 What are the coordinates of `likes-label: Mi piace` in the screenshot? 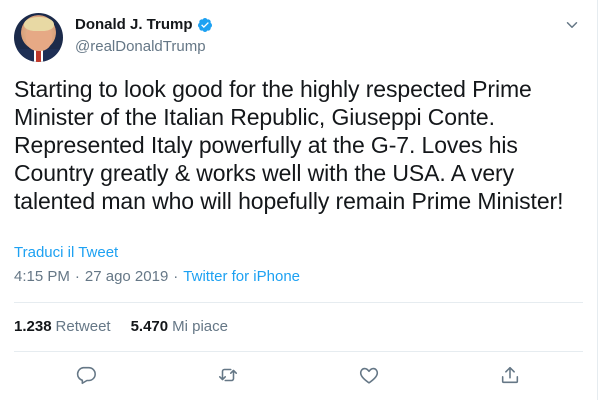 It's located at (200, 326).